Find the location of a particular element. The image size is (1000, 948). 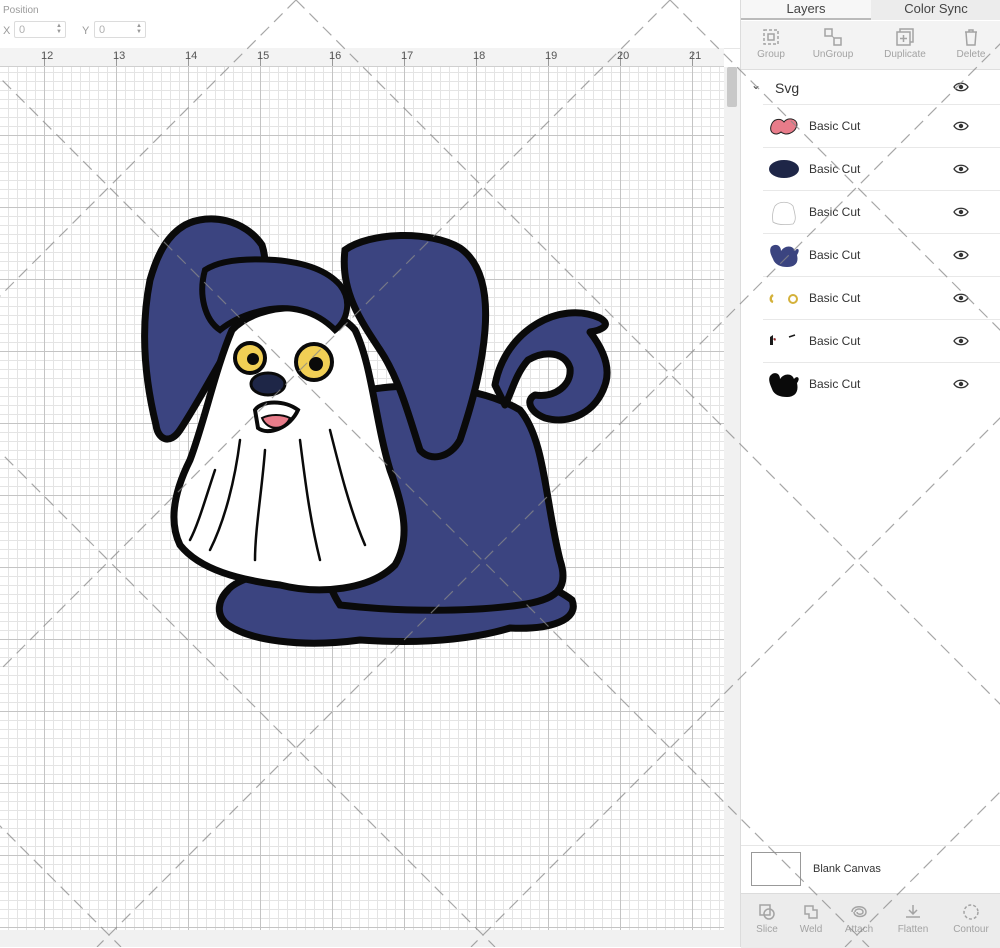

dark-marks-thumbnail is located at coordinates (783, 339).